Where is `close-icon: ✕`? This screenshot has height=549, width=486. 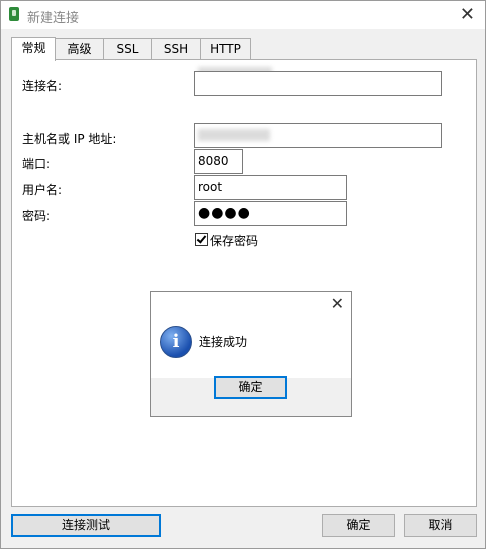
close-icon: ✕ is located at coordinates (467, 14).